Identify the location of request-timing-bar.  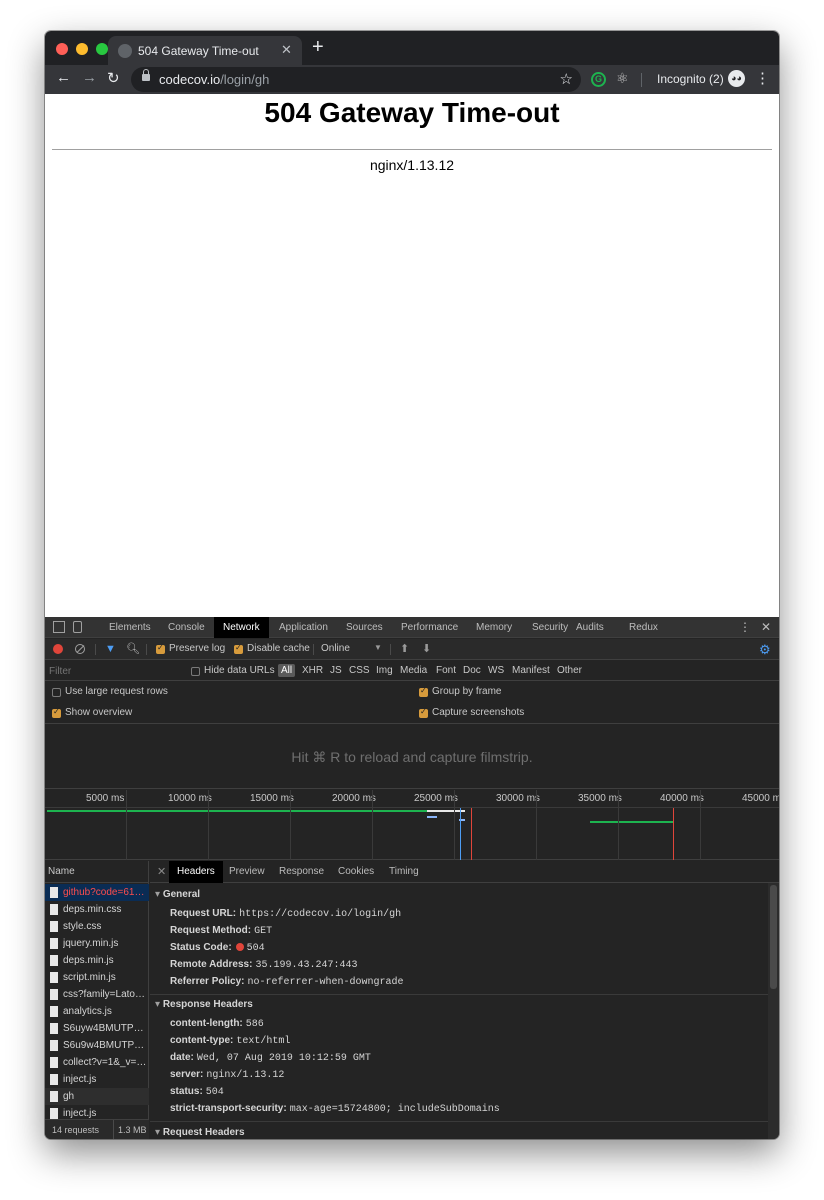
(632, 822).